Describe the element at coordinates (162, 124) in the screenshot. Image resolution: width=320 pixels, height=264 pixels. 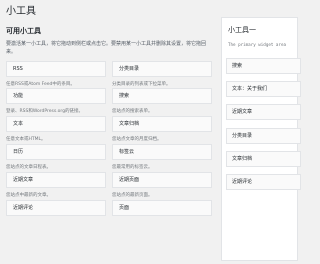
I see `widget-title: 文章归档` at that location.